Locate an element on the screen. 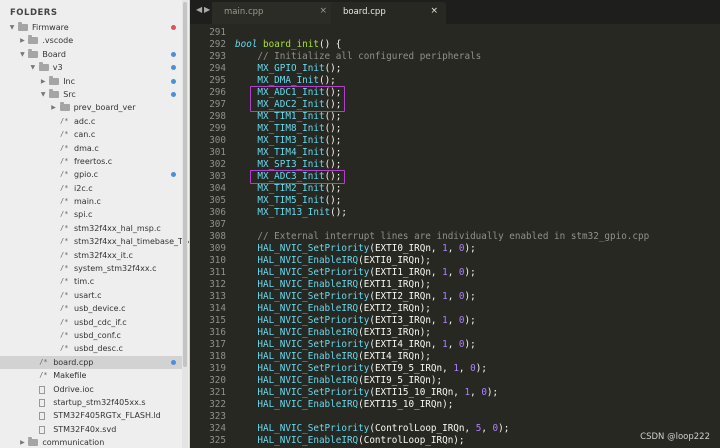 This screenshot has width=720, height=448. tree-file: STM32F40x.svd is located at coordinates (91, 429).